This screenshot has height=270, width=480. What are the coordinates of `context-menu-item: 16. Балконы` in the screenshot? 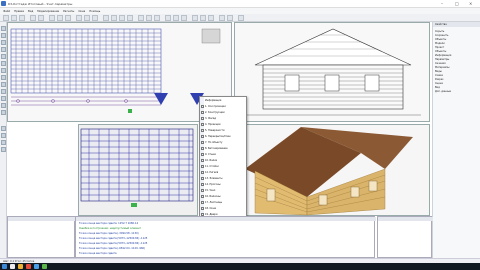 It's located at (213, 196).